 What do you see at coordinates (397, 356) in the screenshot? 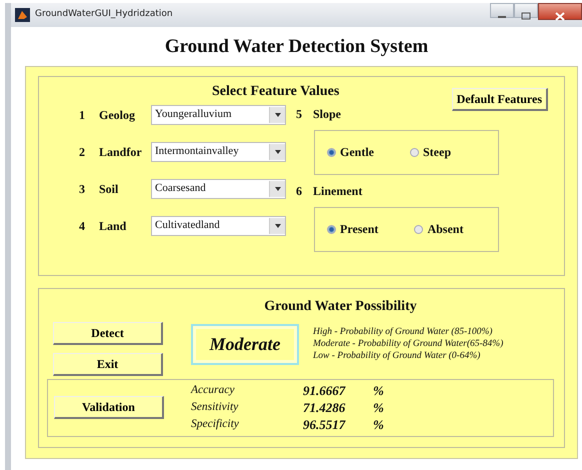
I see `legend-text: Low - Probability of Ground Water (0-64%)` at bounding box center [397, 356].